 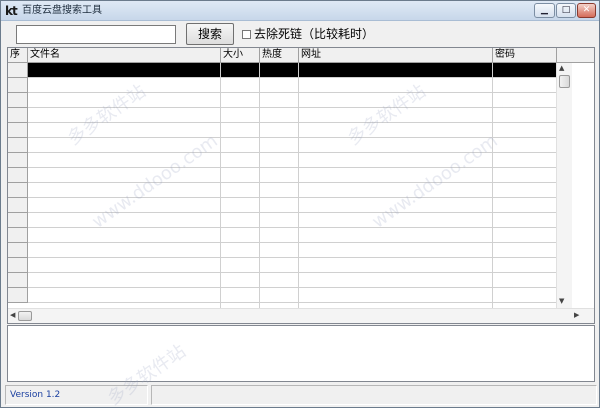 I want to click on table-header: 序 文件名 大小 热度 网址 密码, so click(x=301, y=55).